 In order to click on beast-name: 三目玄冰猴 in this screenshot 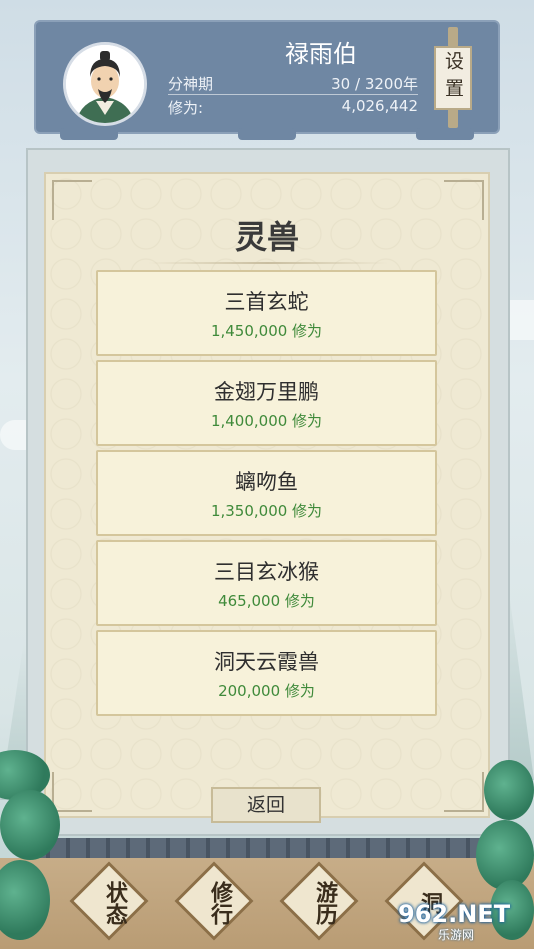, I will do `click(266, 572)`.